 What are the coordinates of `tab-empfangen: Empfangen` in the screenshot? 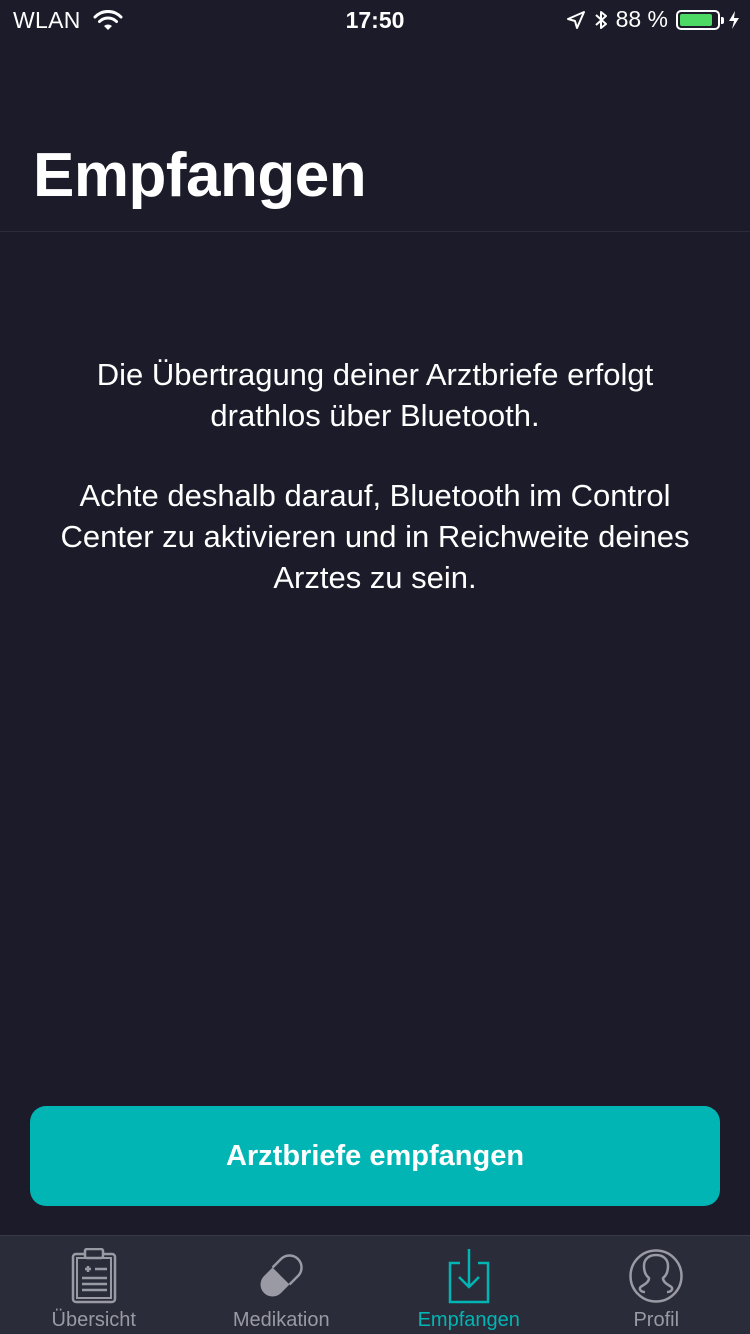 It's located at (469, 1285).